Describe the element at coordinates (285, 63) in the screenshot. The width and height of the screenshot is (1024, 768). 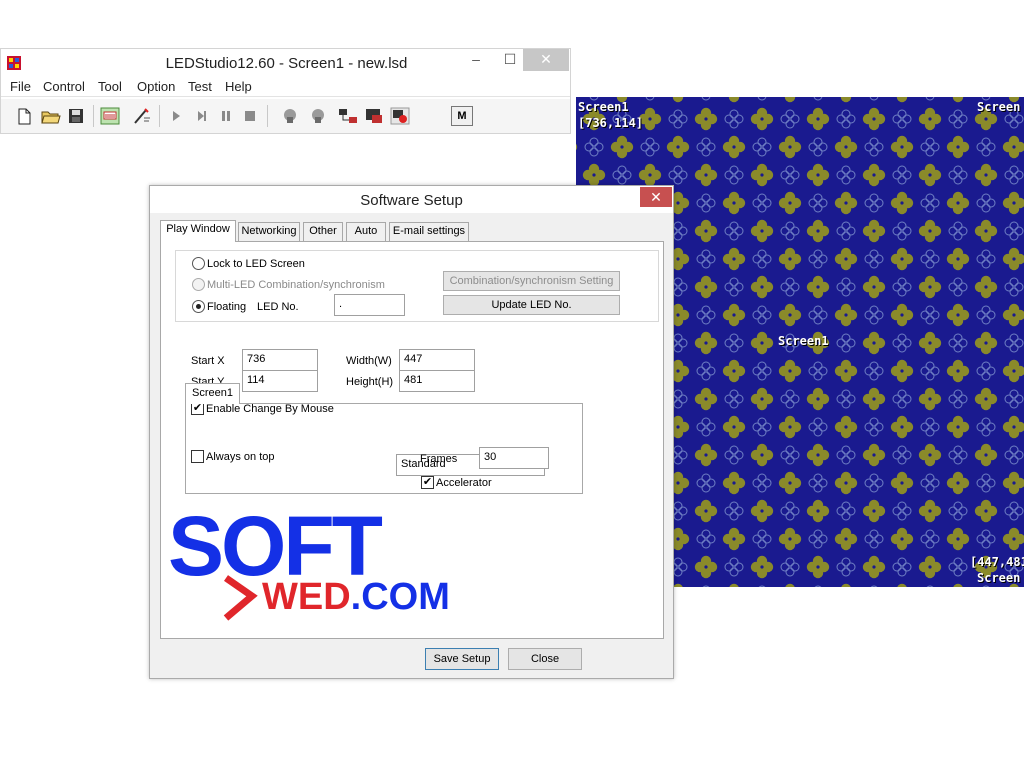
I see `title-bar: LEDStudio12.60 - Screen1 - new.lsd – ☐ ✕` at that location.